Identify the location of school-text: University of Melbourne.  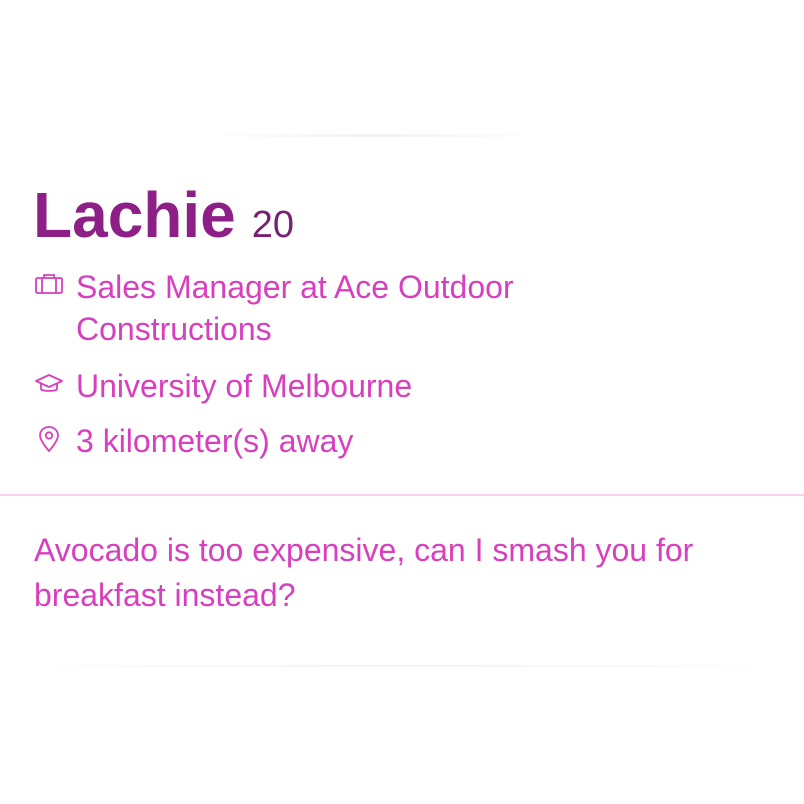
(244, 386).